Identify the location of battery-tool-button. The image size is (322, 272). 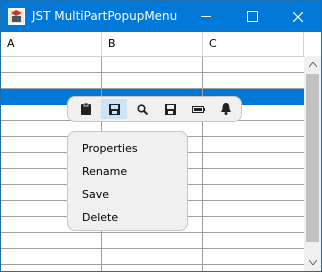
(198, 109).